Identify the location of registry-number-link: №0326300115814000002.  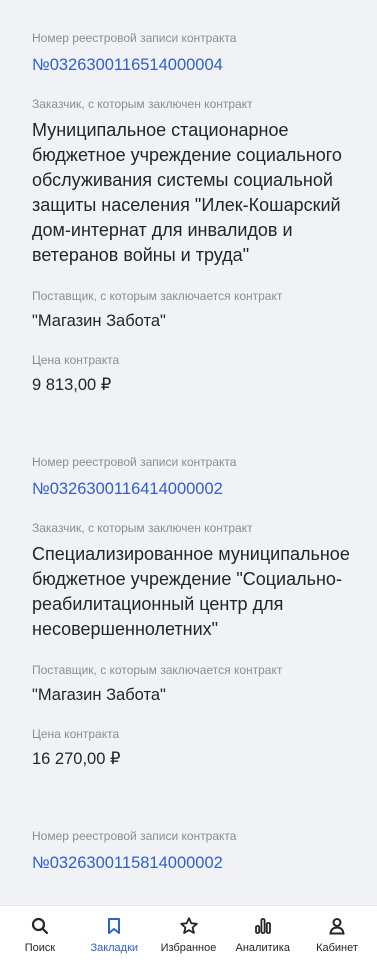
(195, 863).